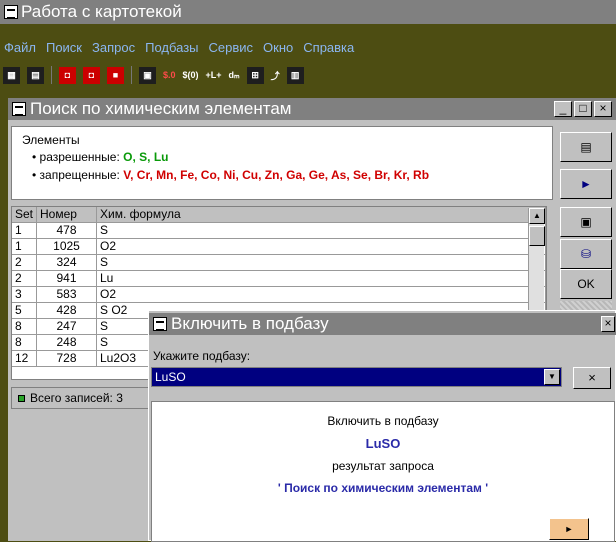 The image size is (616, 542). What do you see at coordinates (101, 11) in the screenshot?
I see `app-title: Работа с картотекой` at bounding box center [101, 11].